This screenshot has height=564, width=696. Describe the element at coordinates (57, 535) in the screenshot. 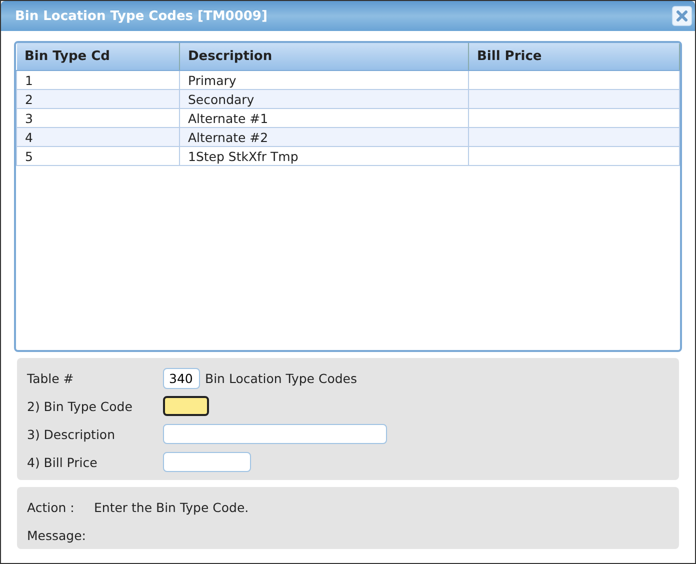

I see `message-label: Message:` at that location.